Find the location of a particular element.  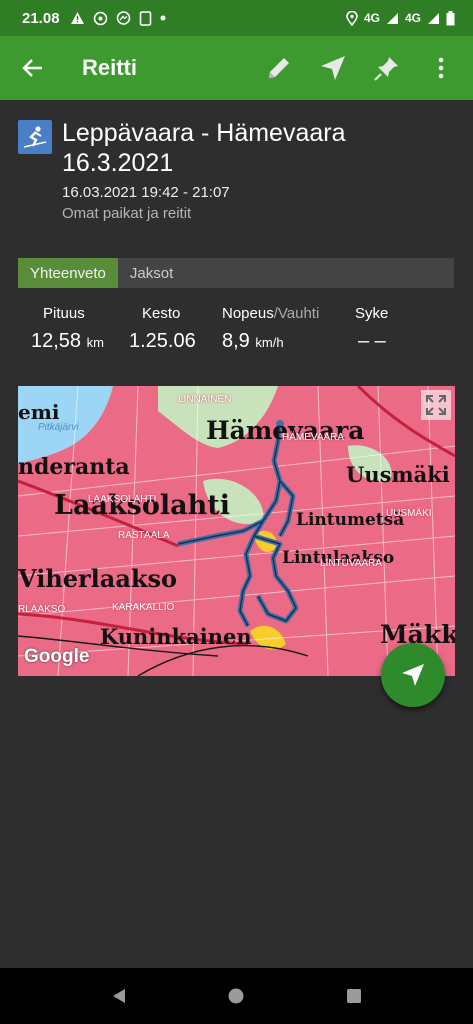

edit-button is located at coordinates (279, 68).